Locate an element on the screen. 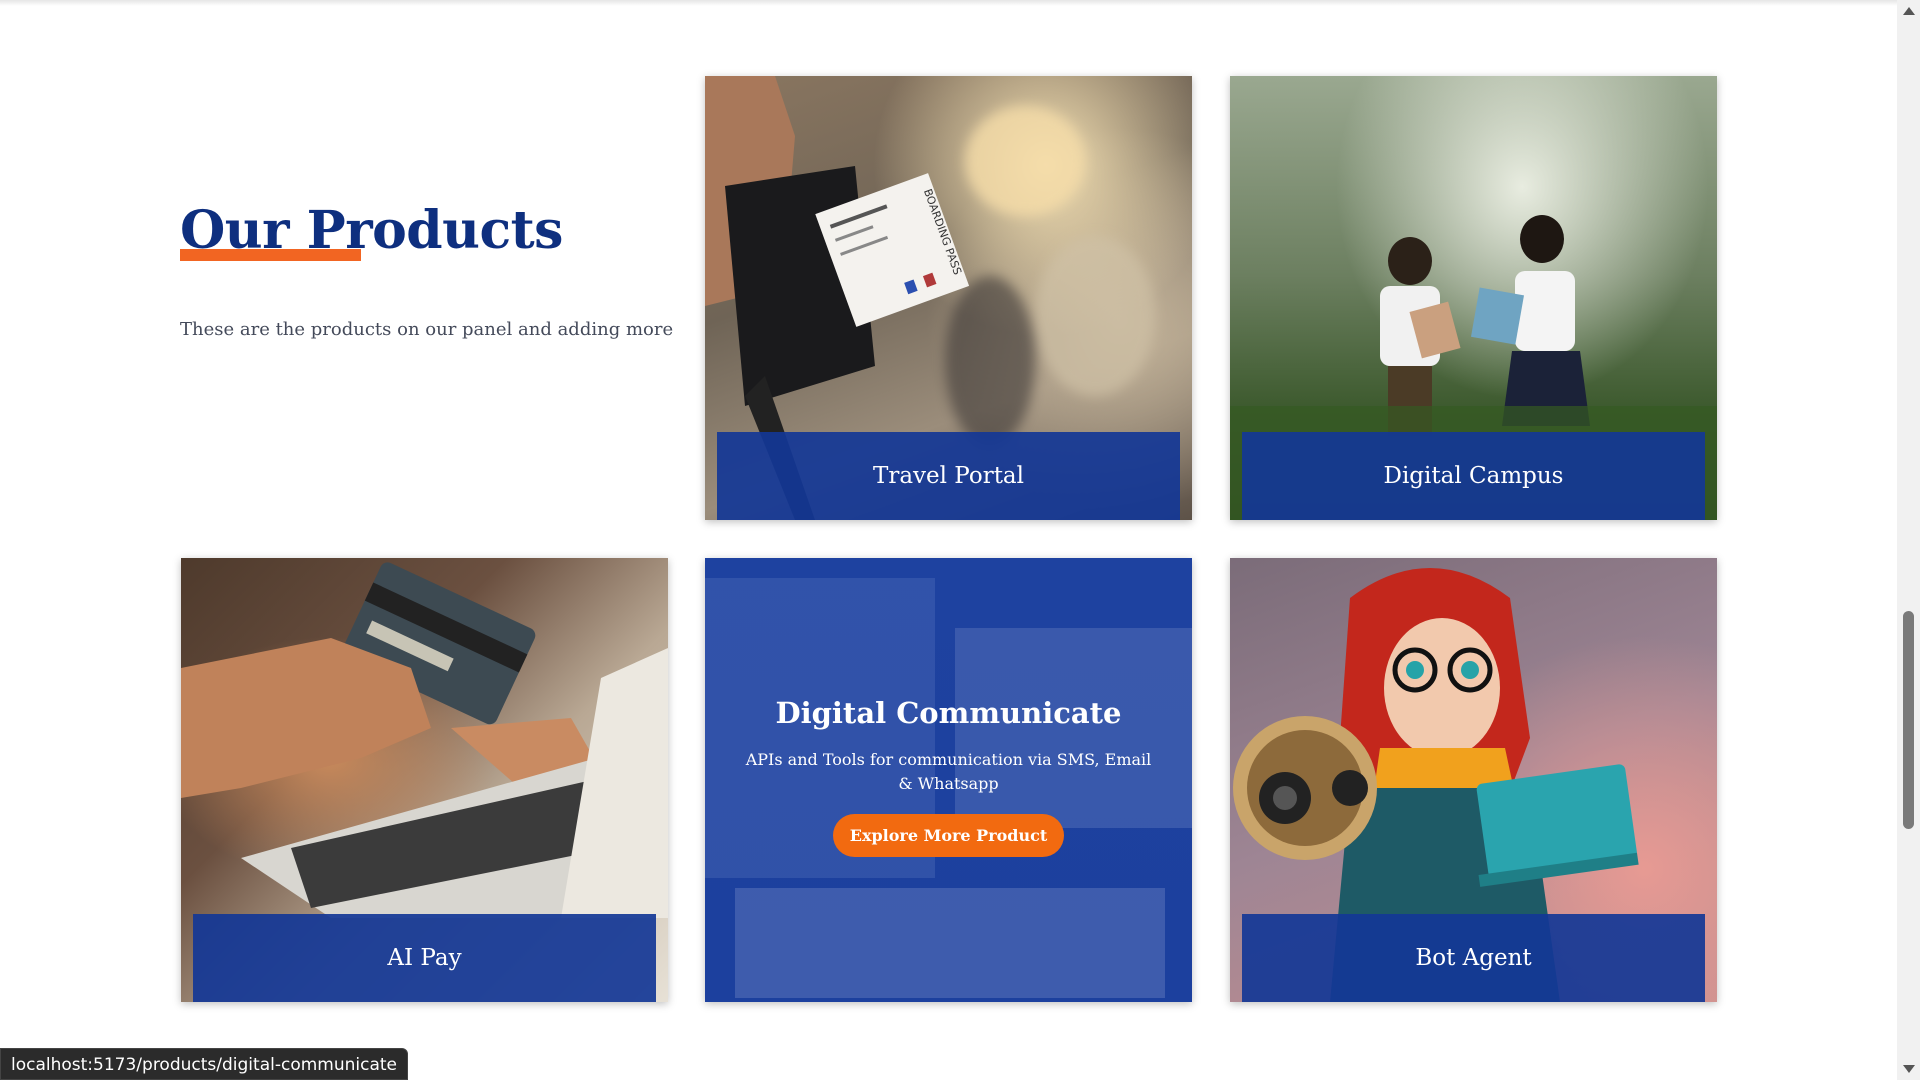 This screenshot has width=1920, height=1080. product-card-digital-campus: Digital Campus is located at coordinates (1473, 298).